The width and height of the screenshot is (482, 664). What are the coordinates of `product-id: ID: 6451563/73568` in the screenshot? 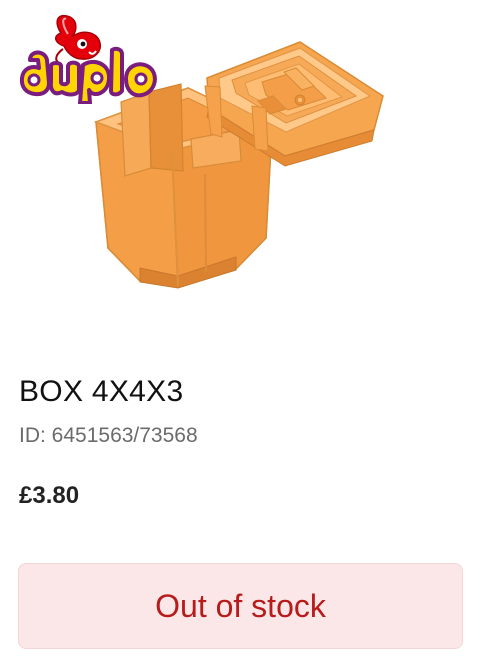 It's located at (108, 435).